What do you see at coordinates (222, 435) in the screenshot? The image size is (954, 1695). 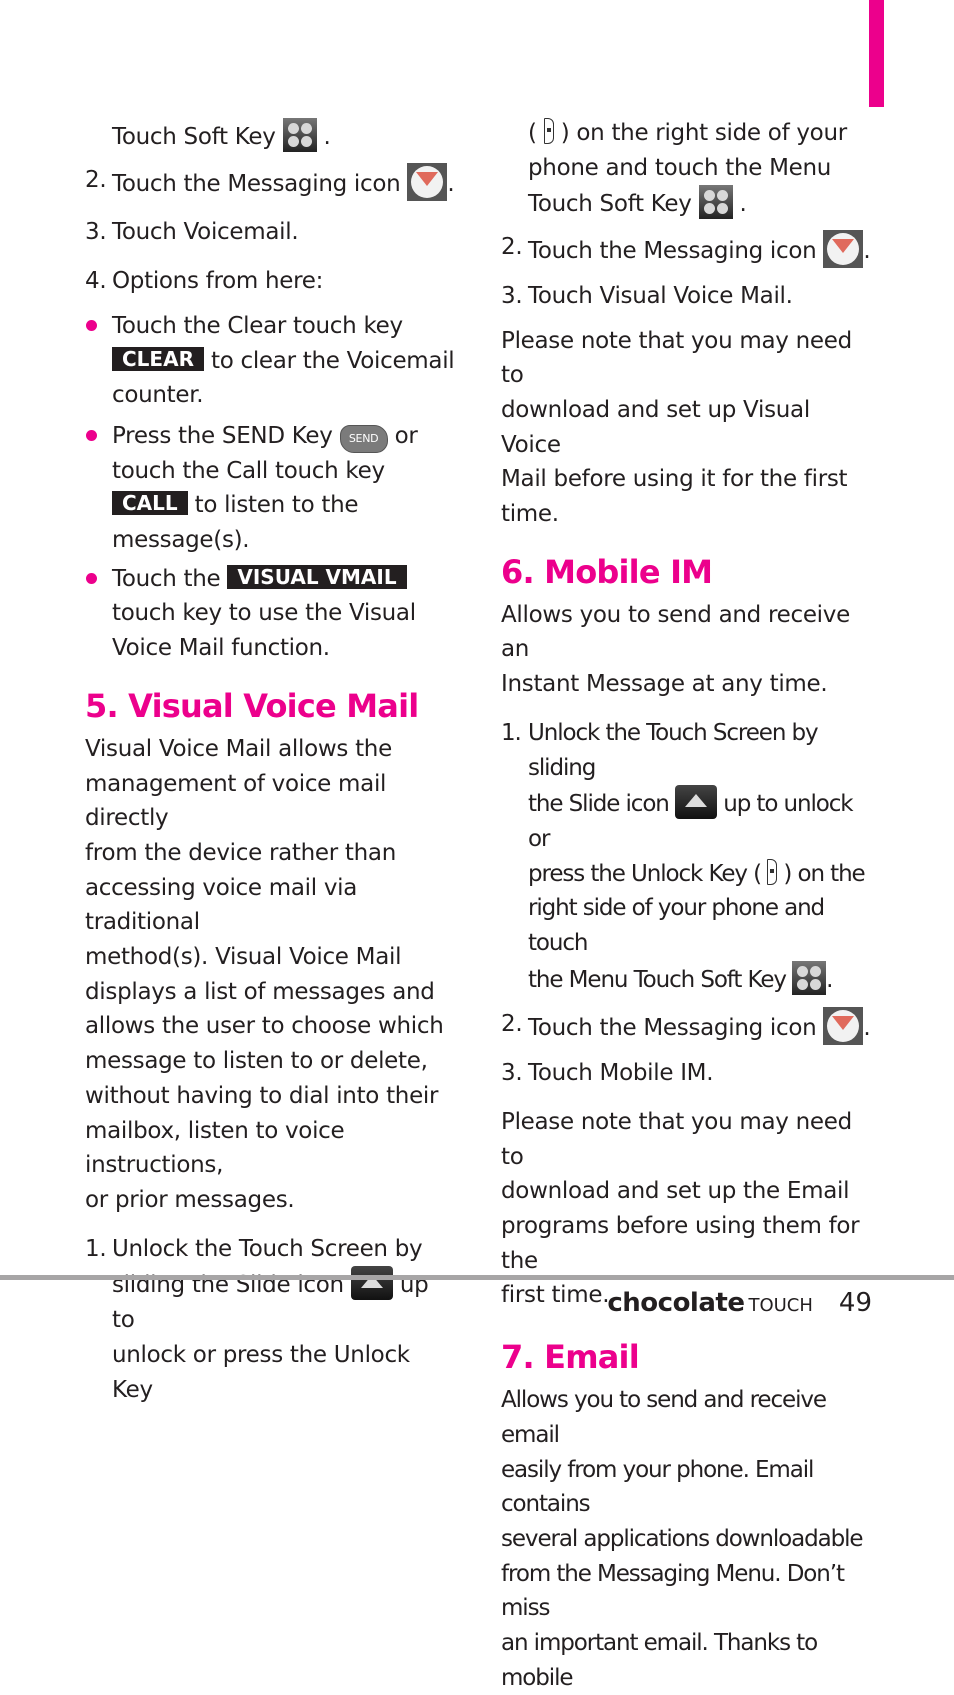 I see `bullet-text: Press the SEND Key` at bounding box center [222, 435].